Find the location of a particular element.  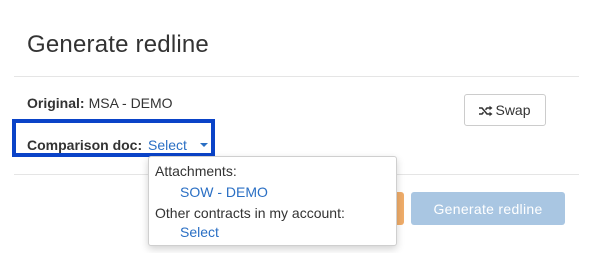

dropdown-item-select-other: Select is located at coordinates (199, 232).